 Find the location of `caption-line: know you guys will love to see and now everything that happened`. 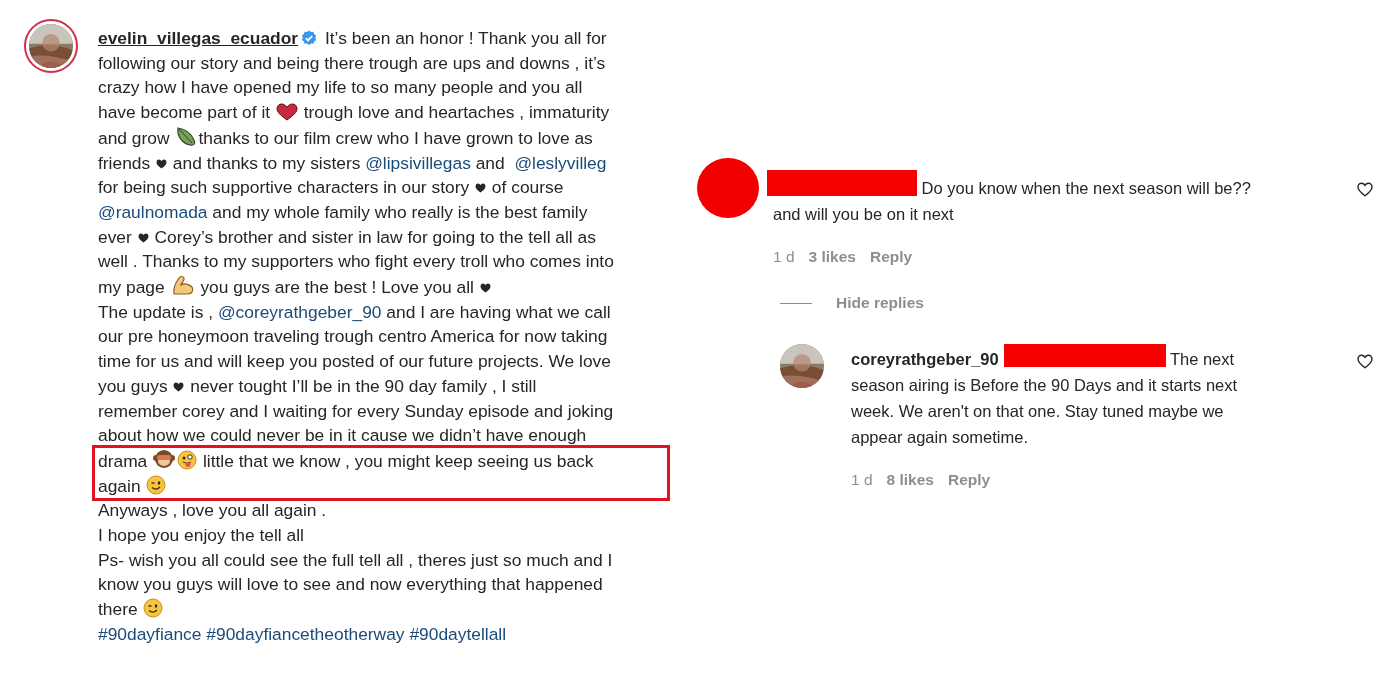

caption-line: know you guys will love to see and now everything that happened is located at coordinates (351, 585).